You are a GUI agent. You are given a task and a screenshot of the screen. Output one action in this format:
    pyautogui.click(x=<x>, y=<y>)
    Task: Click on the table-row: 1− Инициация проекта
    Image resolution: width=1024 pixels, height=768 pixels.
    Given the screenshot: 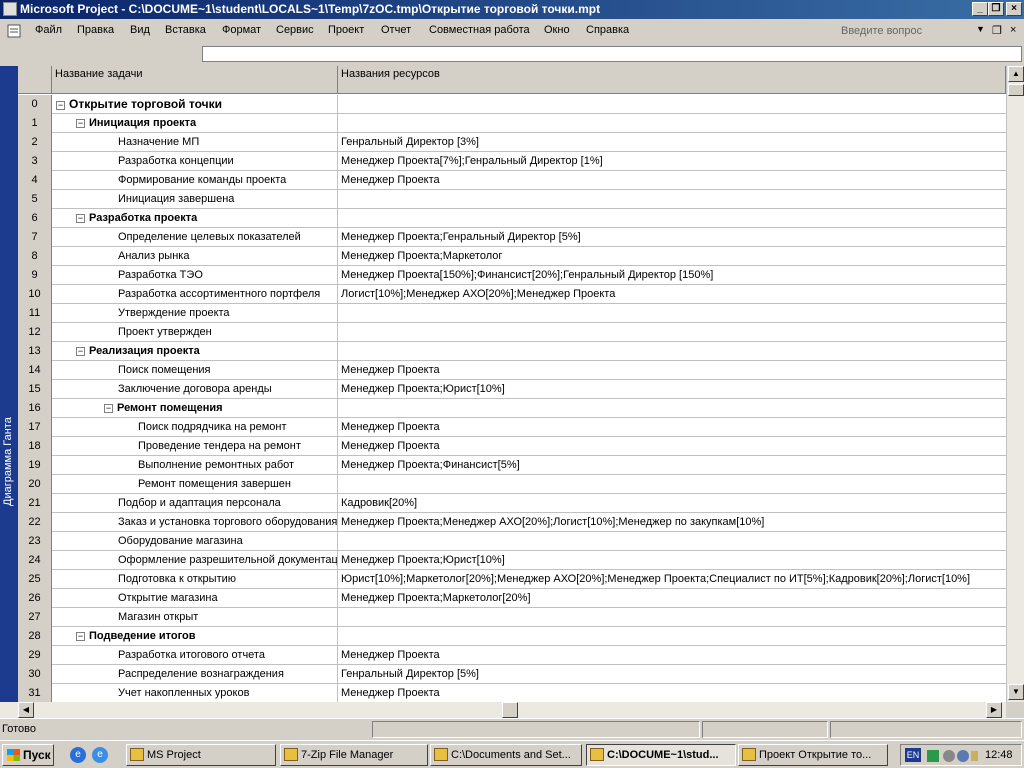 What is the action you would take?
    pyautogui.click(x=512, y=123)
    